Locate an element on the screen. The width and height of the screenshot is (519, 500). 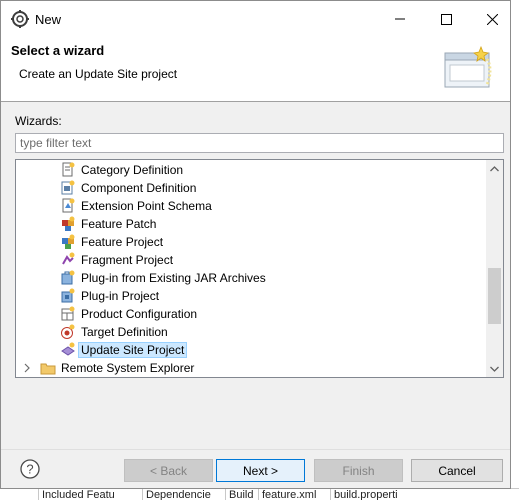
update-site-icon is located at coordinates (68, 349).